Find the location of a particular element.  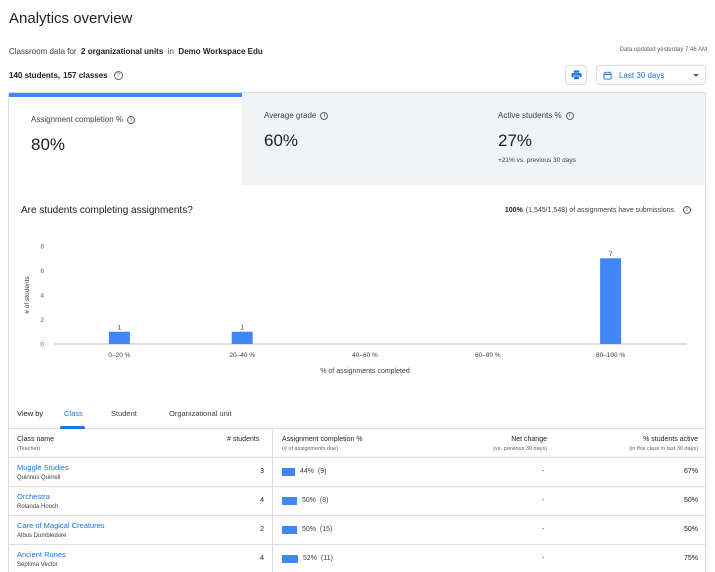

teacher-name: Rolanda Hooch is located at coordinates (38, 507).